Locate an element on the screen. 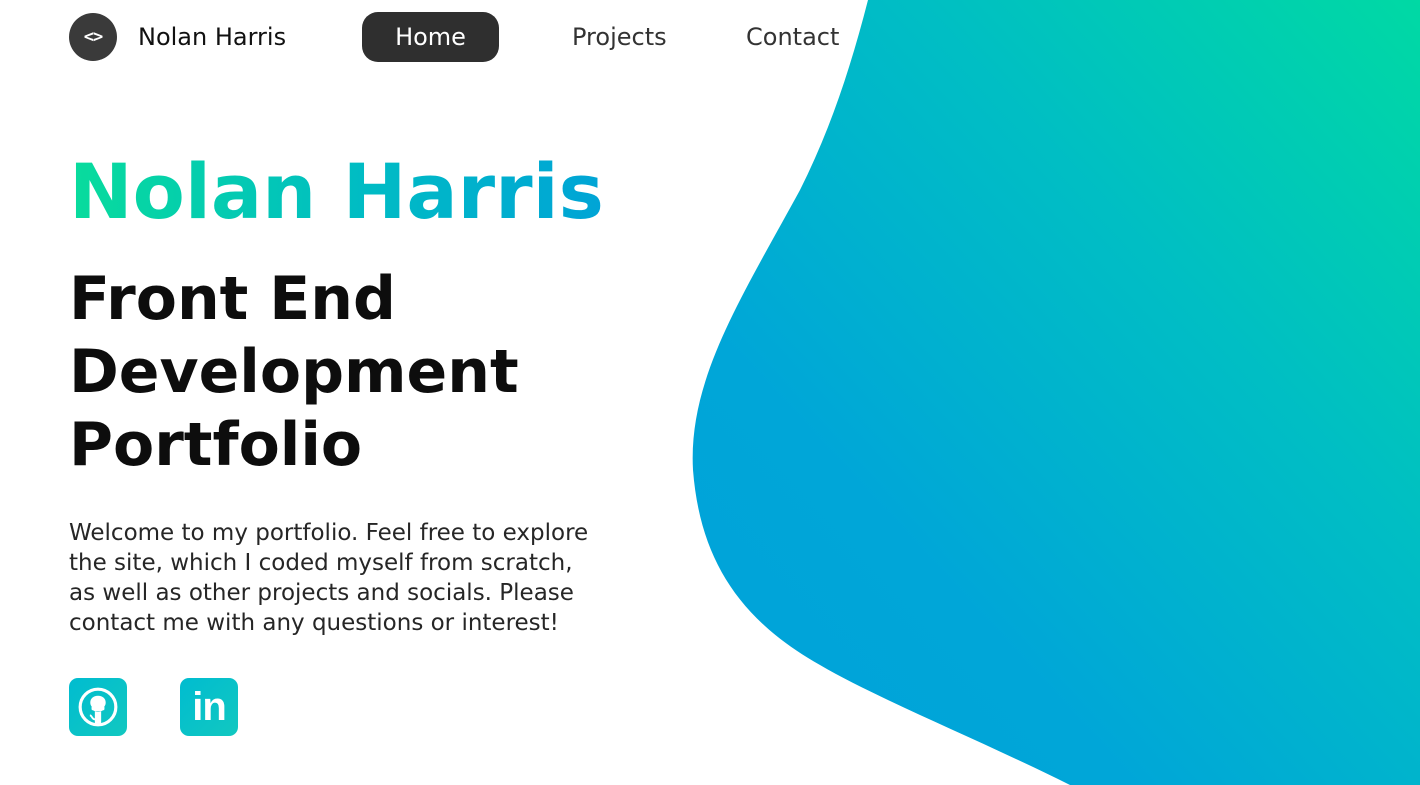  brand-name: Nolan Harris is located at coordinates (212, 37).